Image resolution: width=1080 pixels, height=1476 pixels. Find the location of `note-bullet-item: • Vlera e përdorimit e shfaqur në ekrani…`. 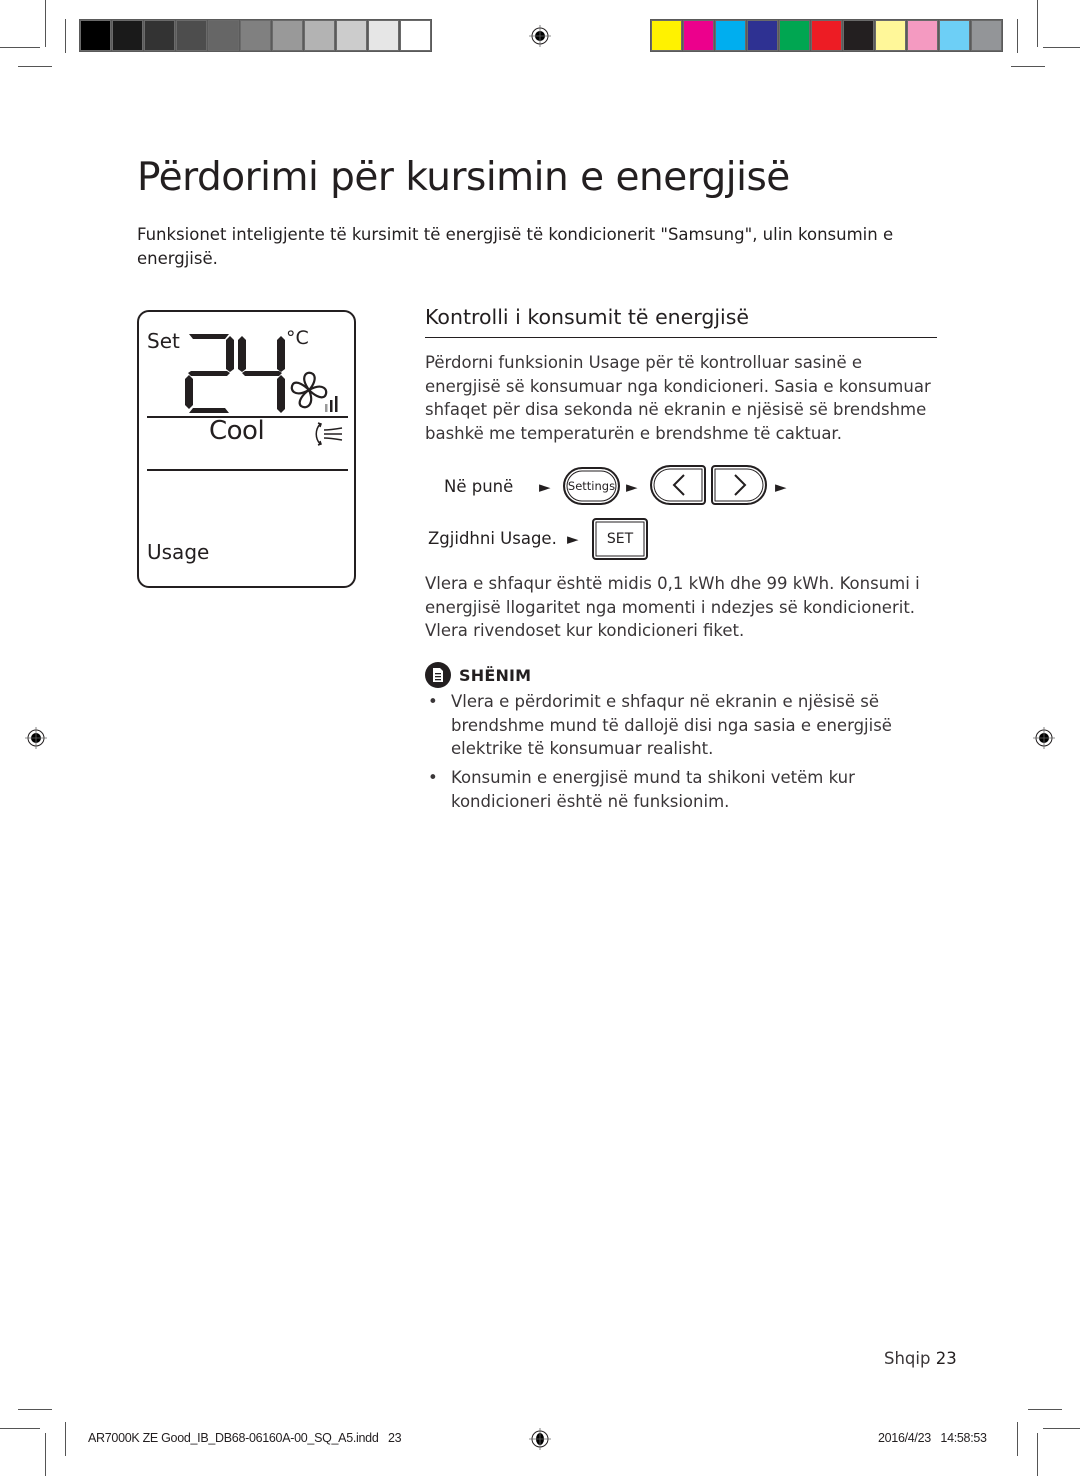

note-bullet-item: • Vlera e përdorimit e shfaqur në ekrani… is located at coordinates (668, 725).